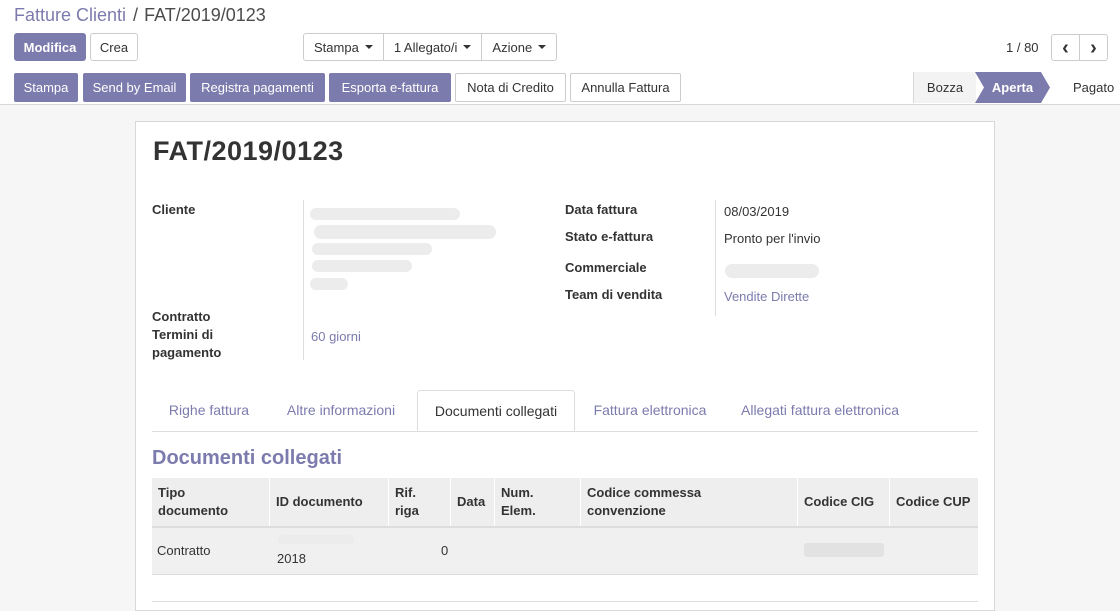 This screenshot has height=611, width=1120. What do you see at coordinates (193, 510) in the screenshot?
I see `header-text: documento` at bounding box center [193, 510].